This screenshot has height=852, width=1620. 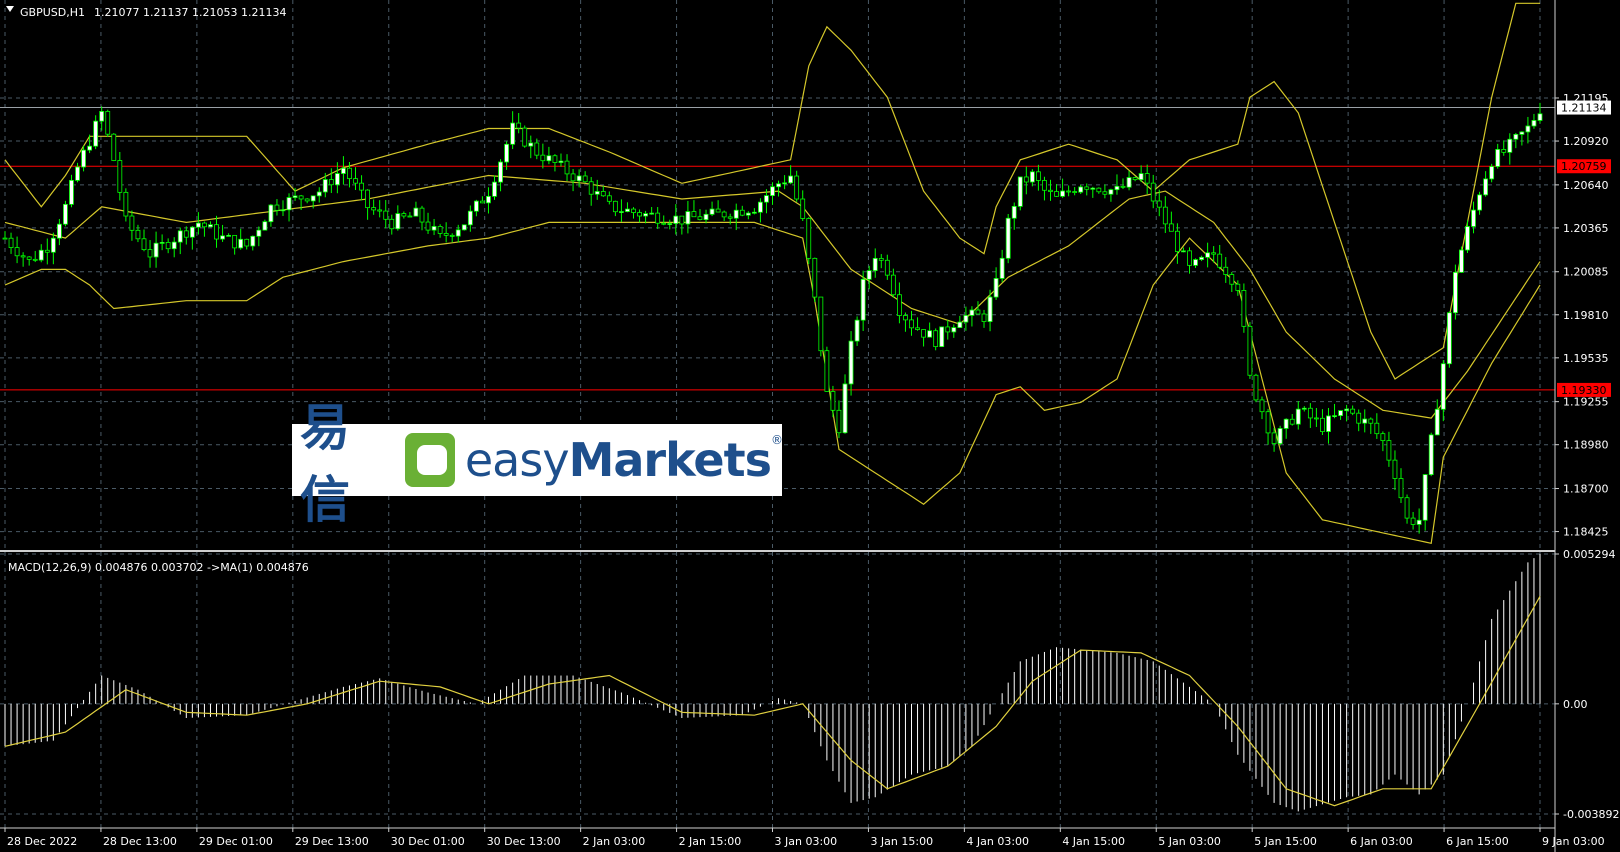 I want to click on price-tick-label: 1.18425, so click(x=1586, y=532).